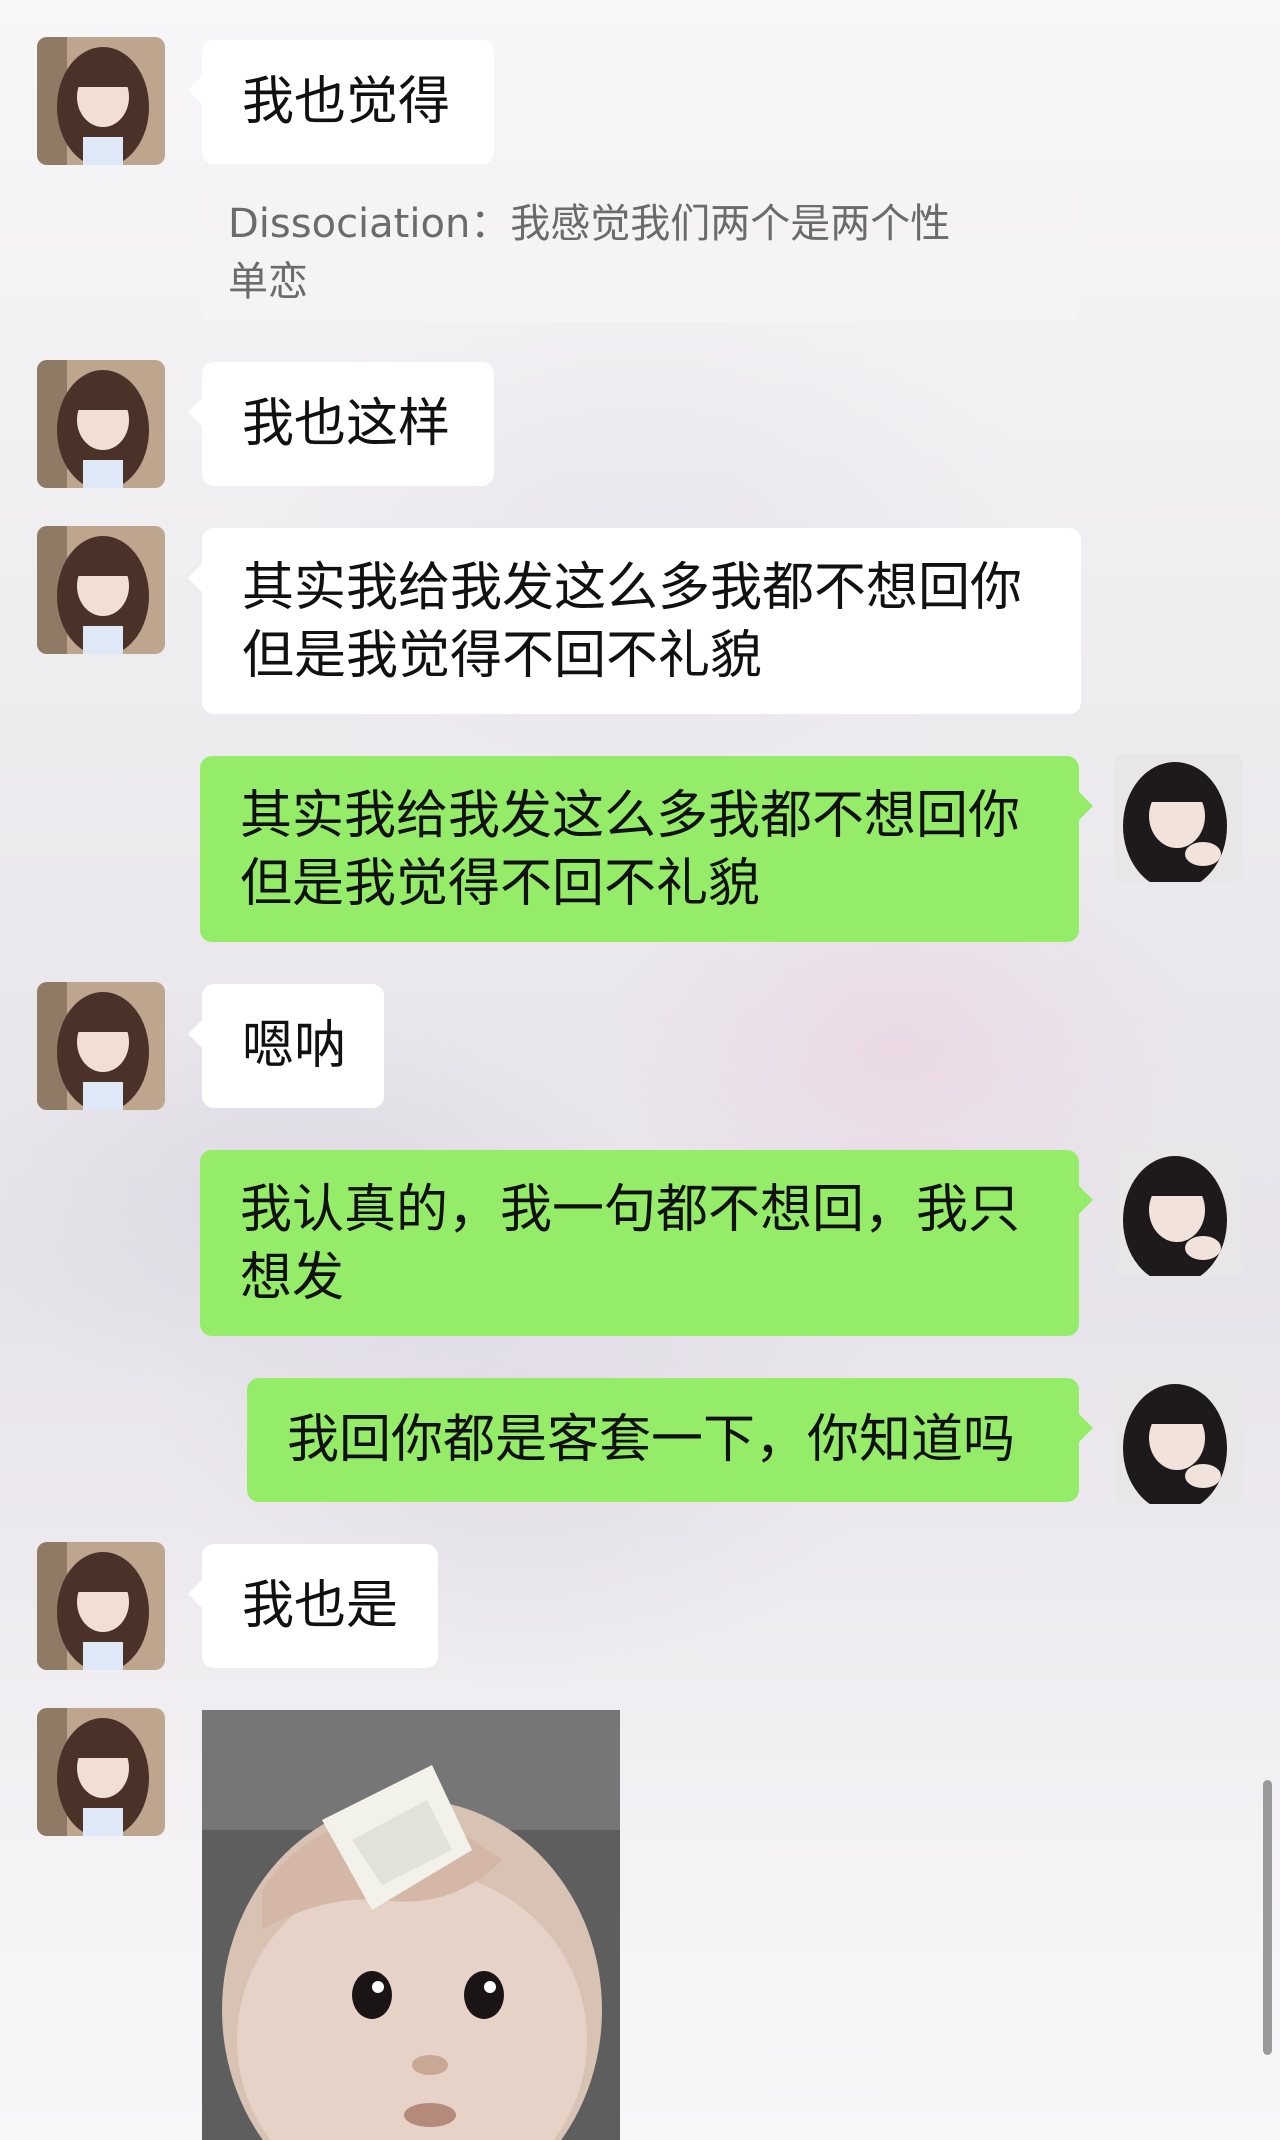 This screenshot has height=2140, width=1280. What do you see at coordinates (634, 621) in the screenshot?
I see `message-bubble: 其实我给我发这么多我都不想回你 但是我觉得不回不礼貌` at bounding box center [634, 621].